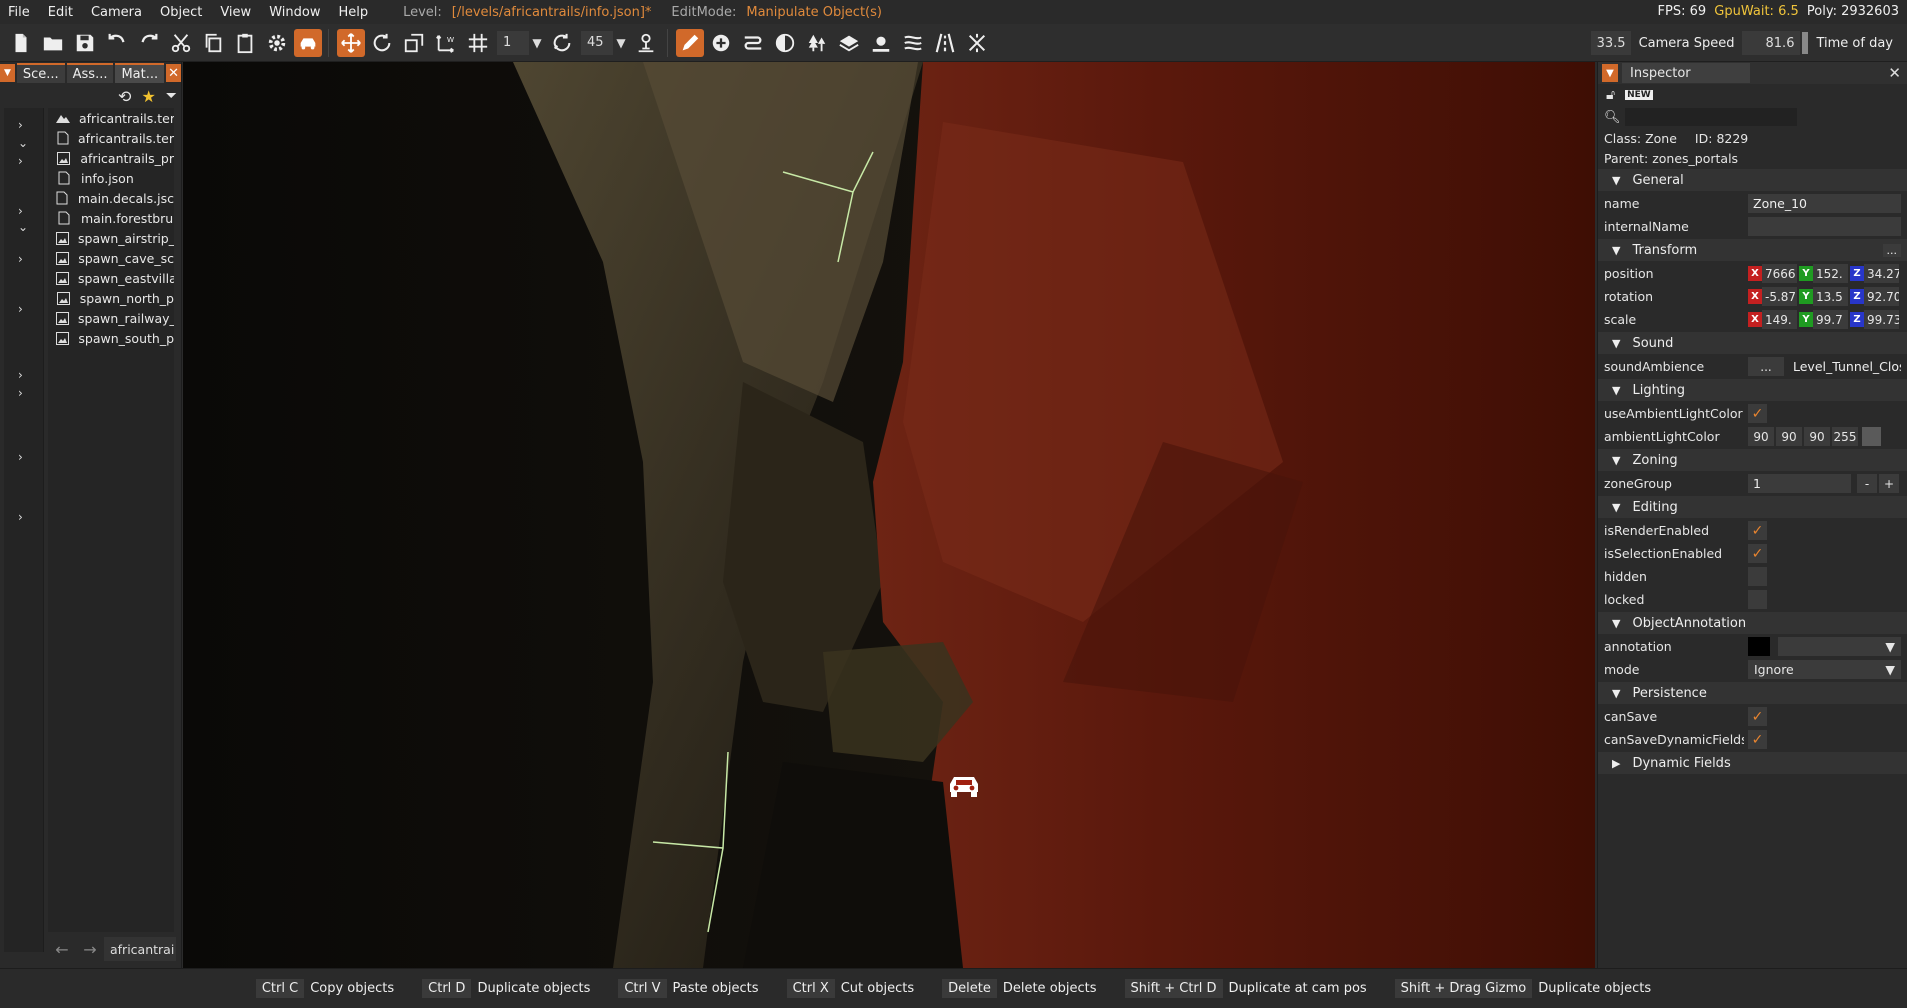 Image resolution: width=1907 pixels, height=1008 pixels. What do you see at coordinates (1867, 483) in the screenshot?
I see `zone-decrement-button: -` at bounding box center [1867, 483].